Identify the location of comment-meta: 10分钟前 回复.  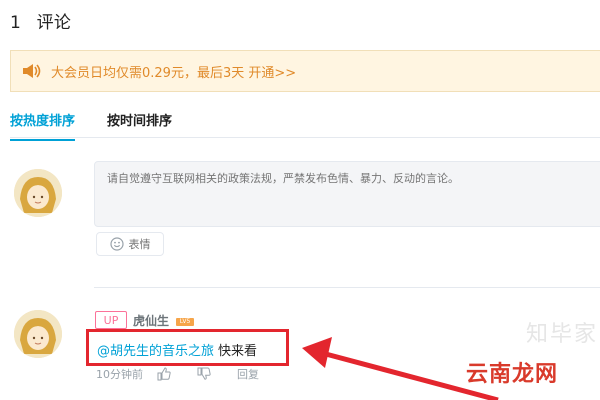
(177, 374).